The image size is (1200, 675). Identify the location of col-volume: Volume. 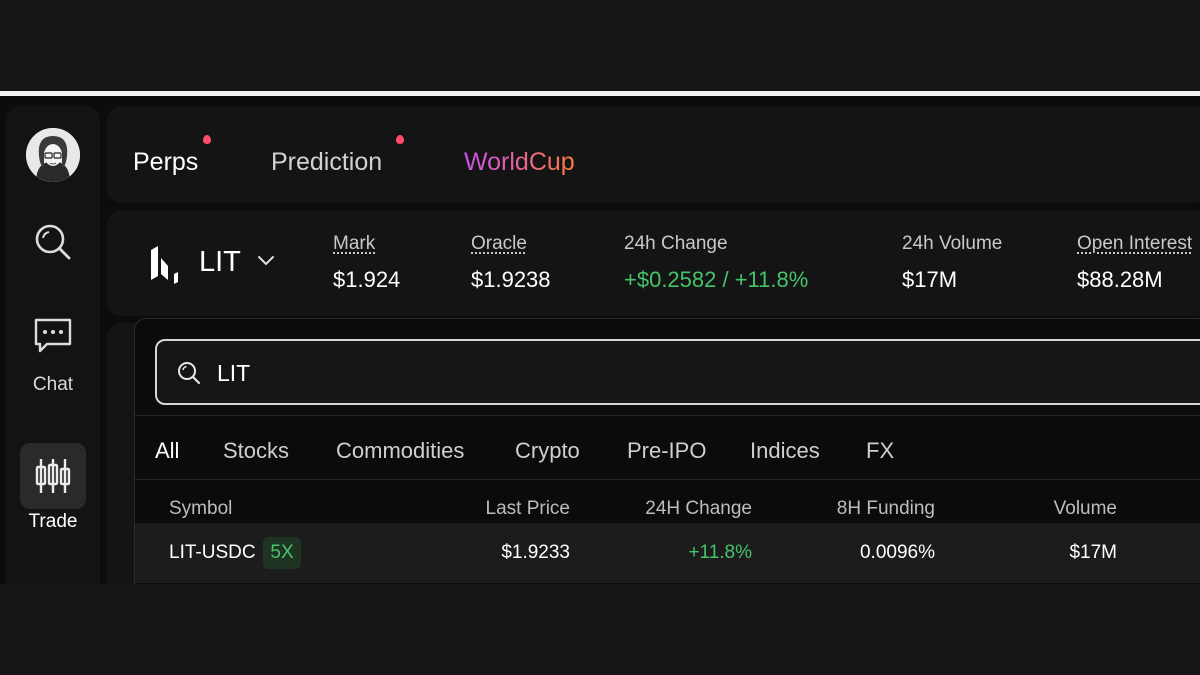
(1041, 509).